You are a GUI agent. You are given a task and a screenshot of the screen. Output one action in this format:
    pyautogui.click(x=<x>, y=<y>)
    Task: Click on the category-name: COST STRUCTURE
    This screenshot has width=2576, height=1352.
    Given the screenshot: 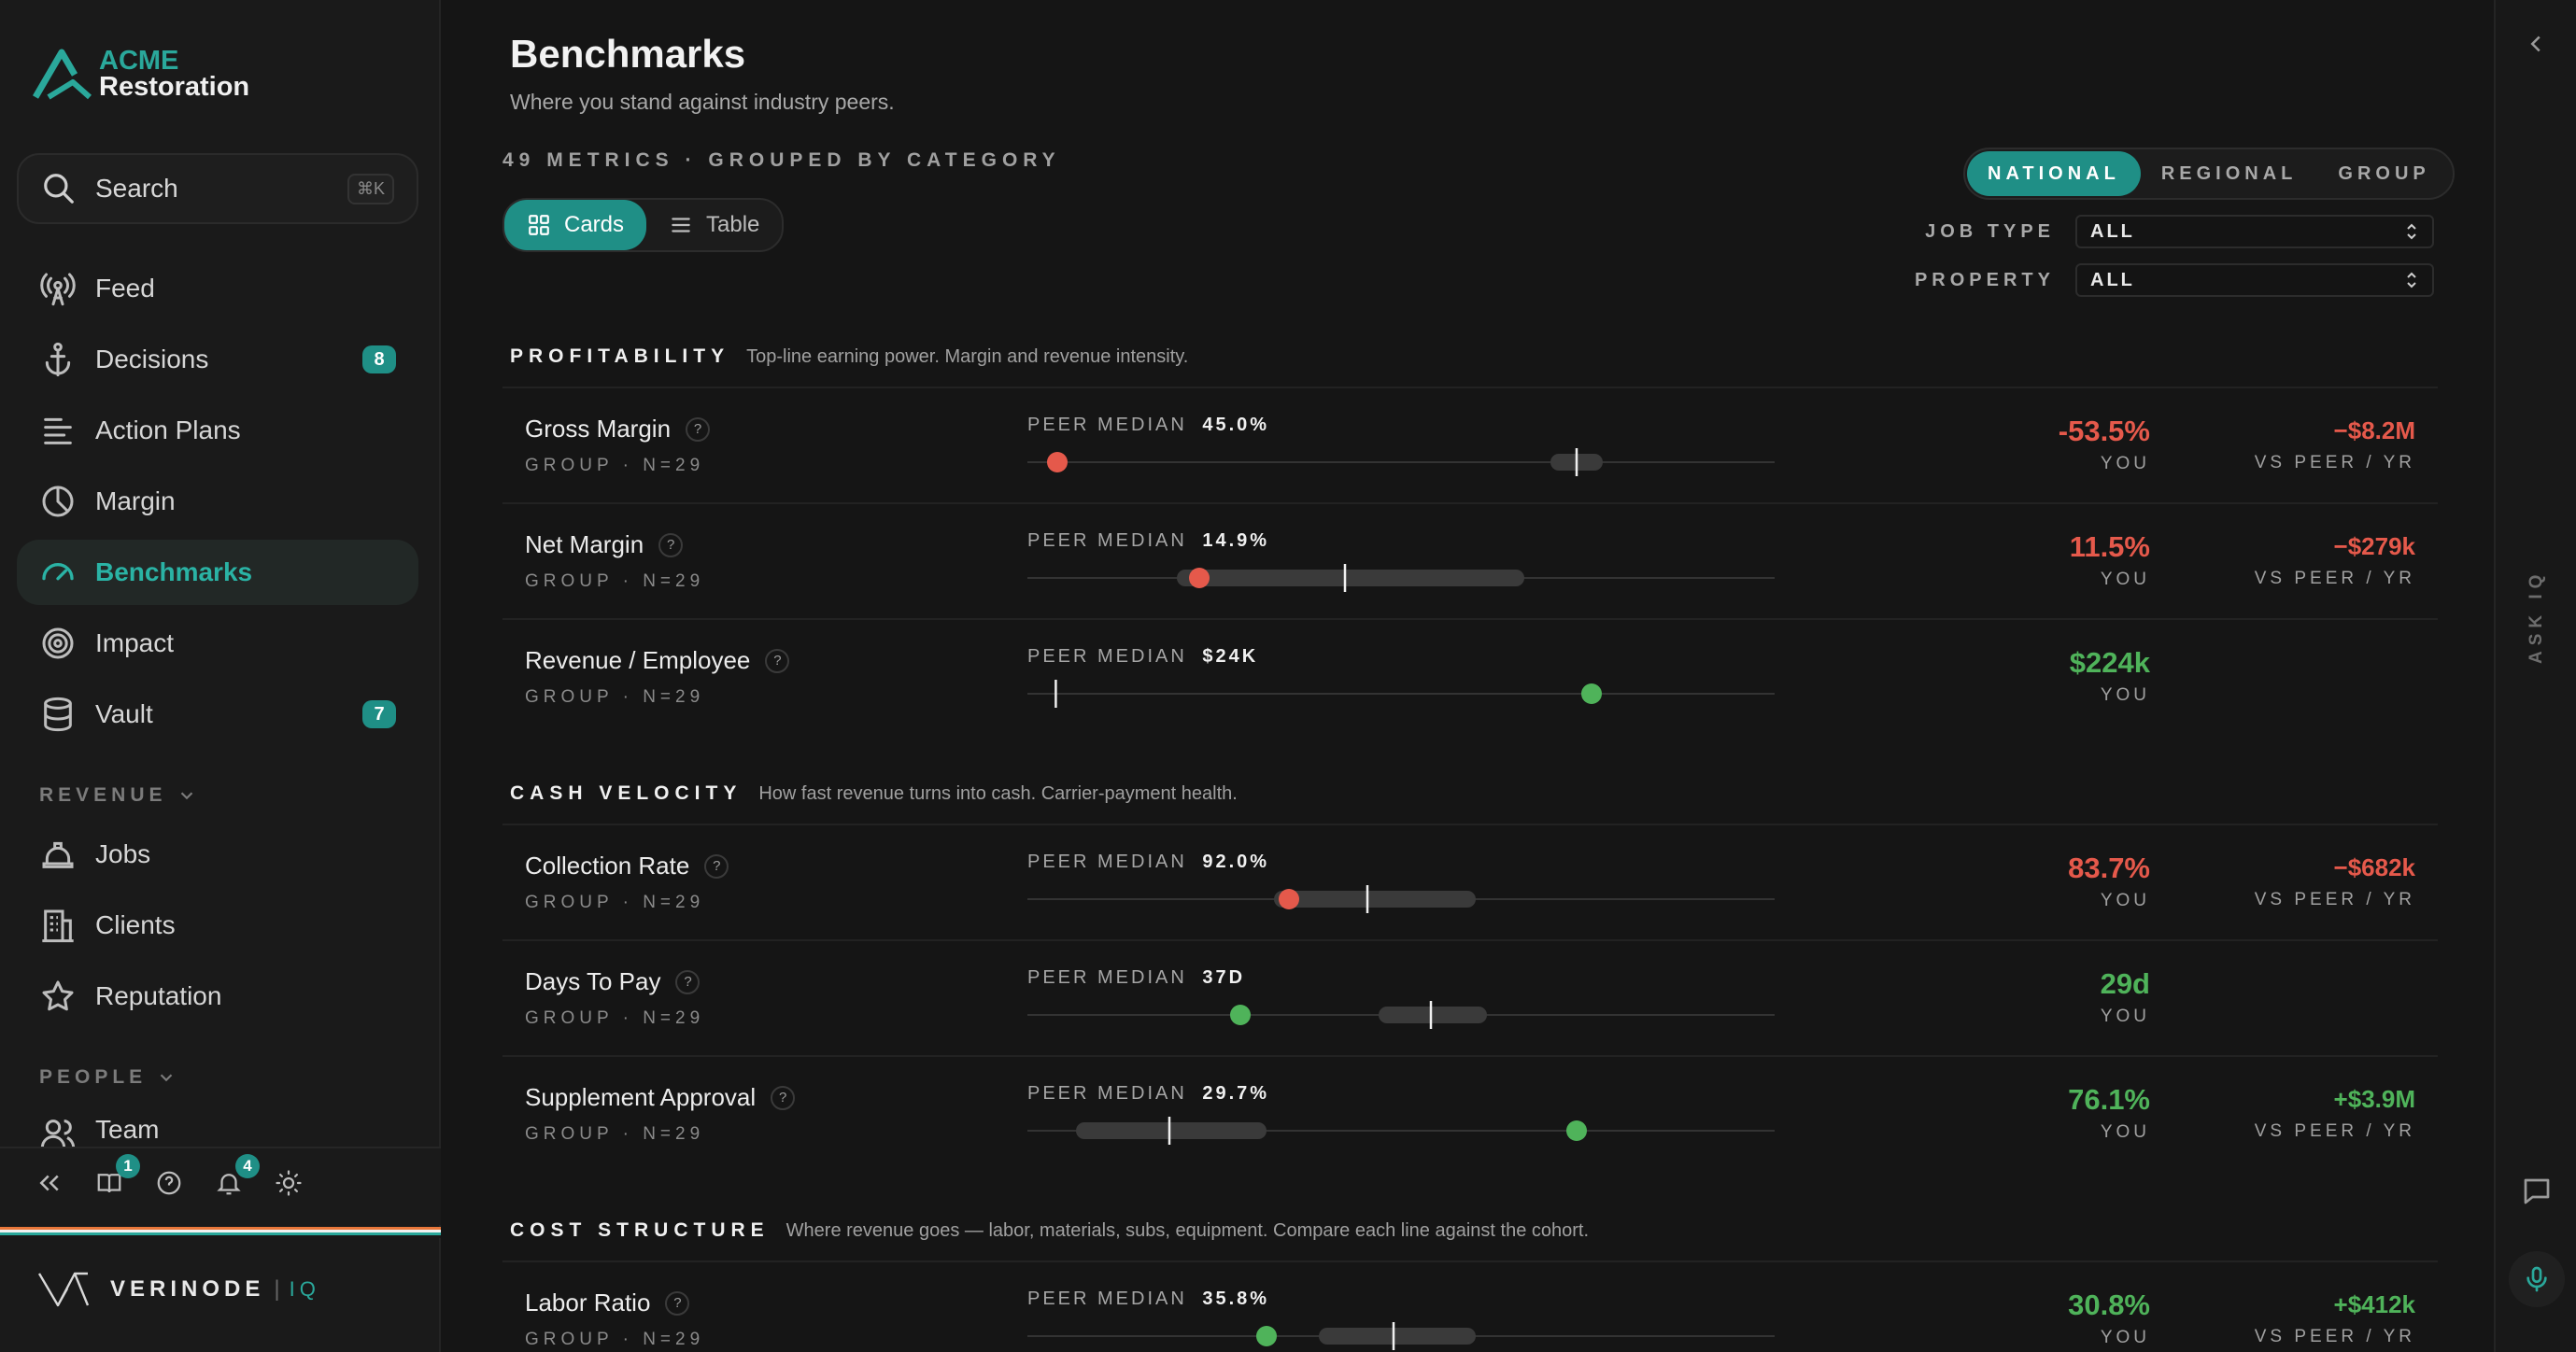 What is the action you would take?
    pyautogui.click(x=640, y=1230)
    